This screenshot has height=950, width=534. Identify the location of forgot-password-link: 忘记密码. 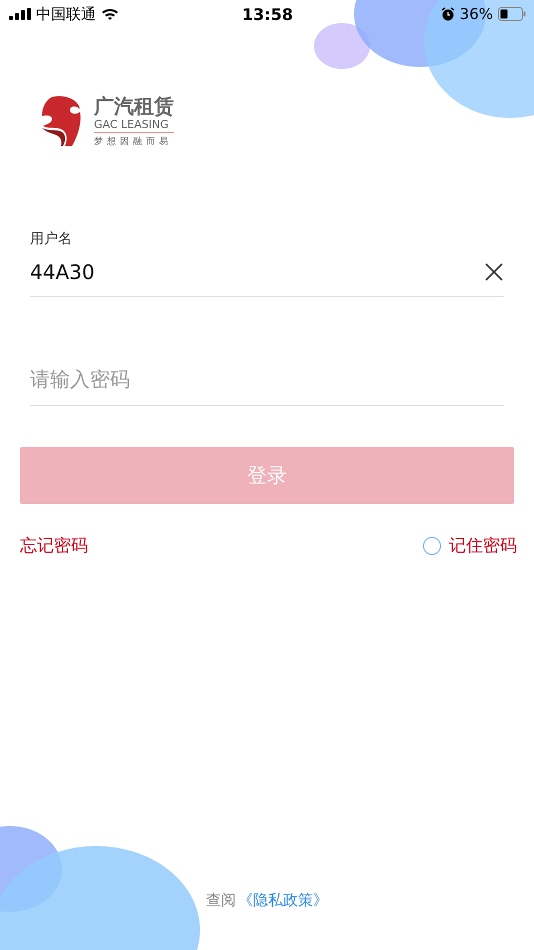
(54, 545).